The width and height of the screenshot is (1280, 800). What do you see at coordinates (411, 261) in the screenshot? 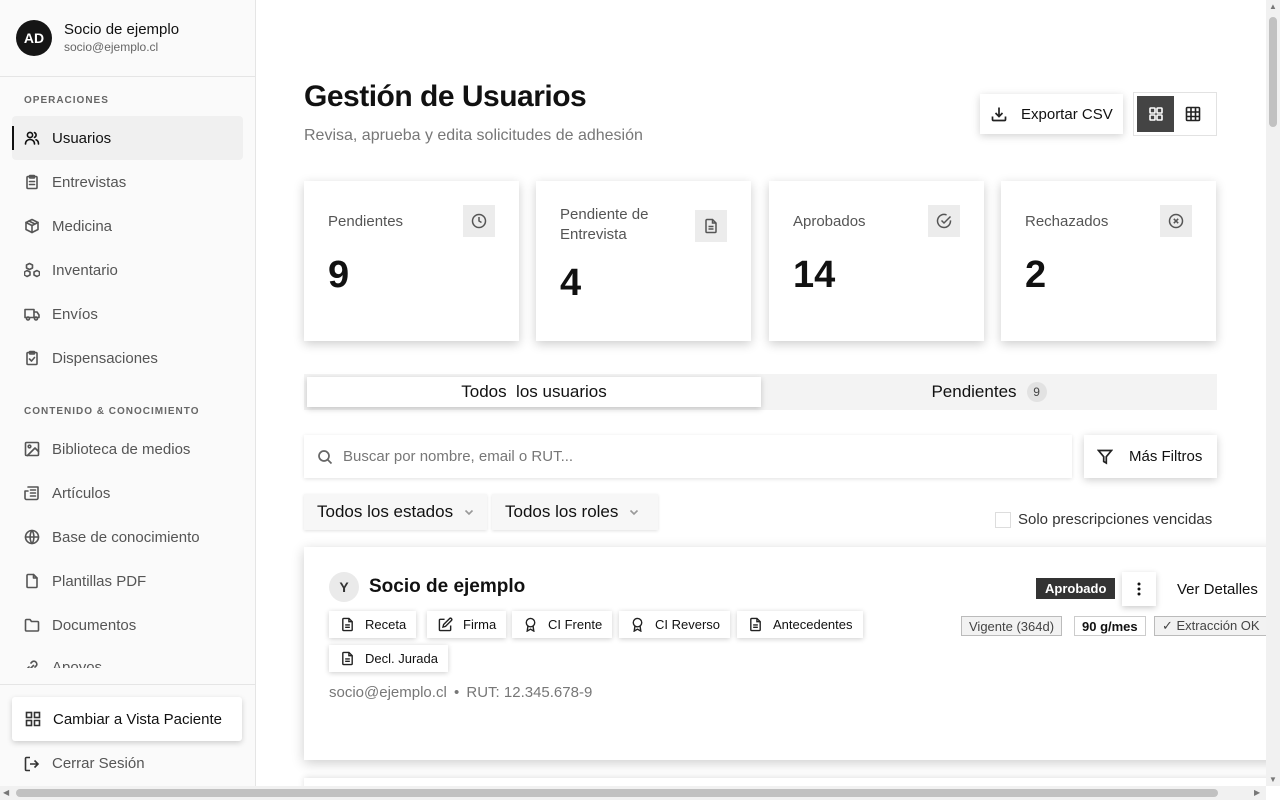
I see `stat-card-pendientes: Pendientes 9` at bounding box center [411, 261].